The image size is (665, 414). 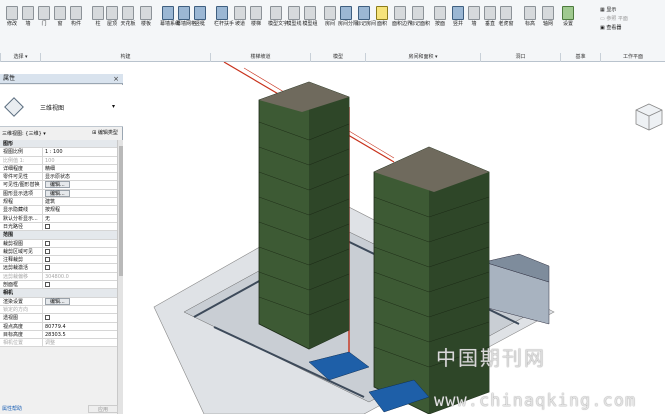 What do you see at coordinates (457, 24) in the screenshot?
I see `ribbon-tool-label: 竖井` at bounding box center [457, 24].